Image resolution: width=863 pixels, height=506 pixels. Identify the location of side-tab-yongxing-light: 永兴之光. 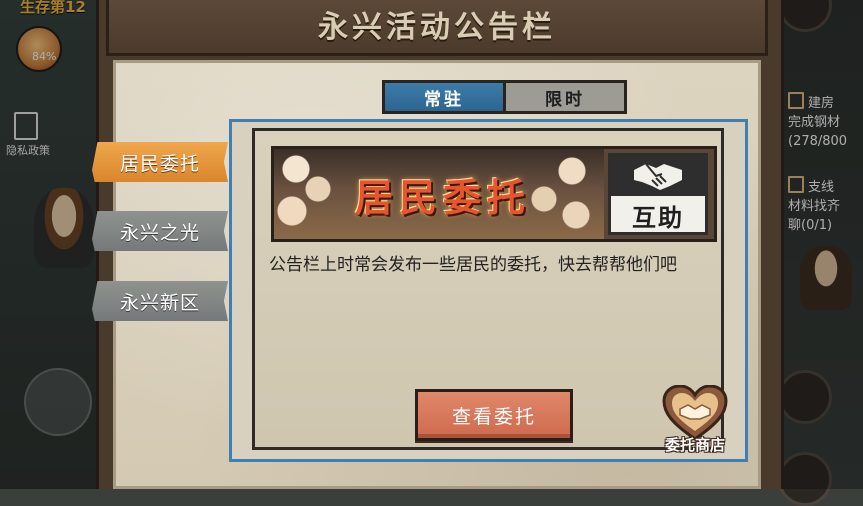
(160, 231).